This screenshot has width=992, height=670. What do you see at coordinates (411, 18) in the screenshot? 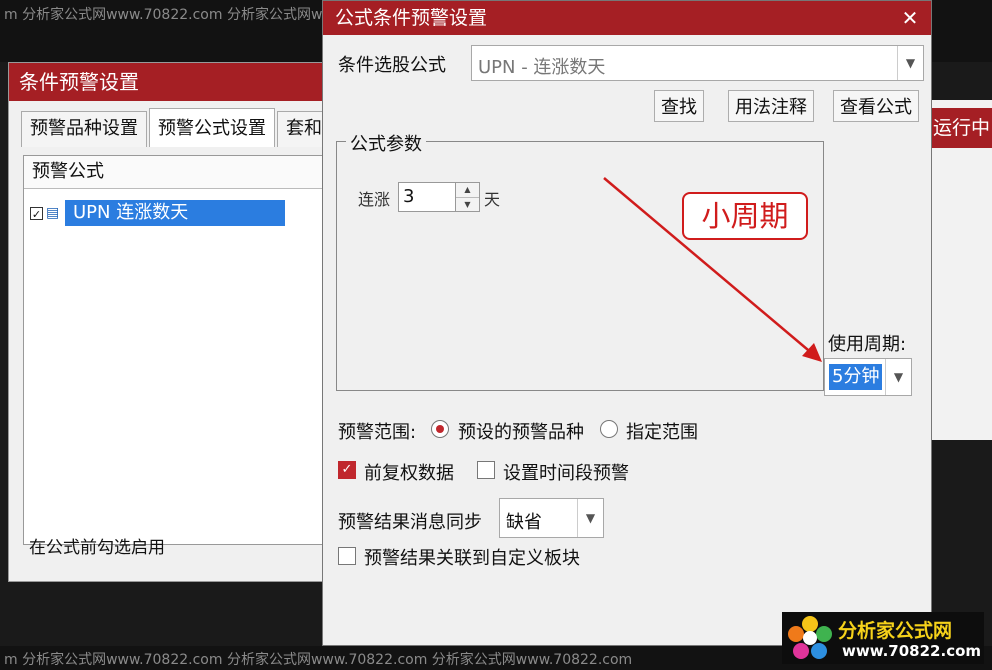
I see `dialog-title: 公式条件预警设置` at bounding box center [411, 18].